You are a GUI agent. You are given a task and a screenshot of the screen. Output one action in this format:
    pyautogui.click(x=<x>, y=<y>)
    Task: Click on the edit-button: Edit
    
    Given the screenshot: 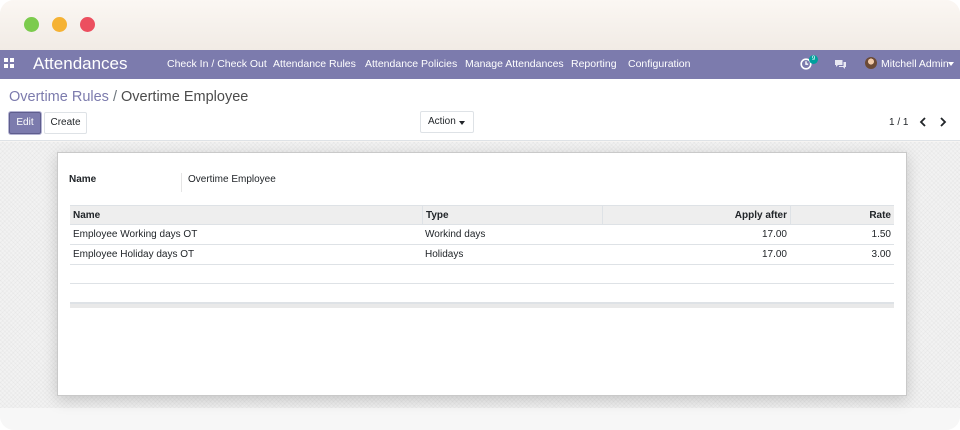 What is the action you would take?
    pyautogui.click(x=25, y=123)
    